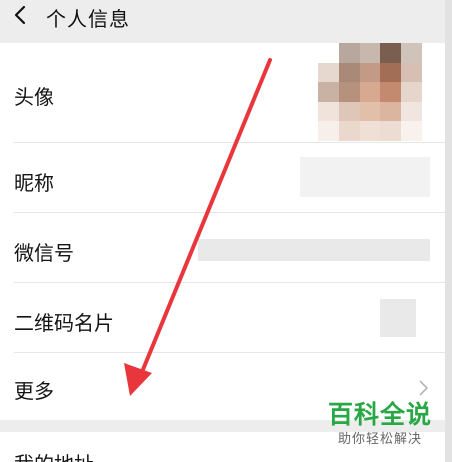 This screenshot has width=452, height=462. Describe the element at coordinates (222, 178) in the screenshot. I see `row-nickname: 昵称` at that location.